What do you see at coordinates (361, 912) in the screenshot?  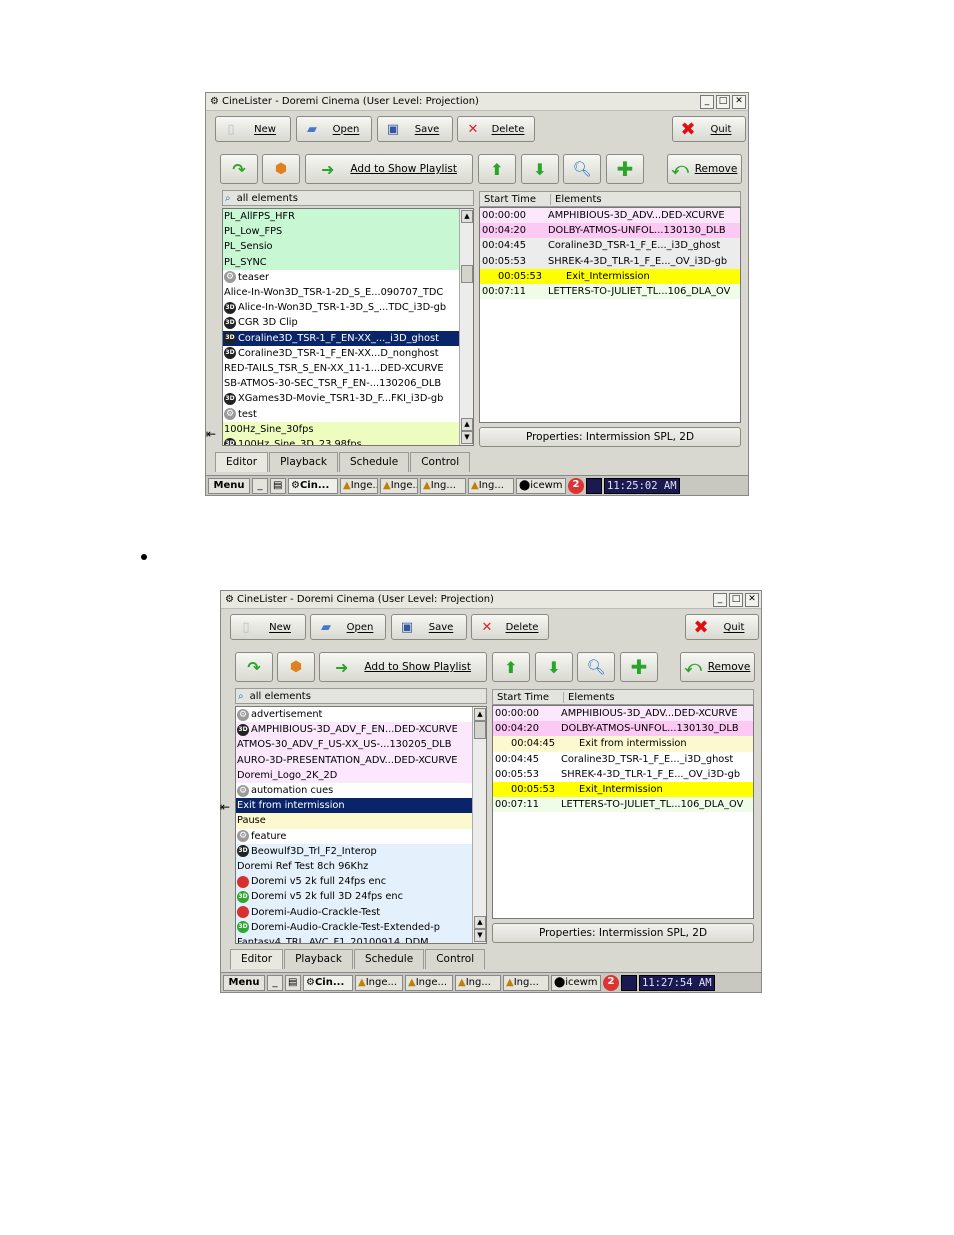 I see `list-item: Doremi-Audio-Crackle-Test` at bounding box center [361, 912].